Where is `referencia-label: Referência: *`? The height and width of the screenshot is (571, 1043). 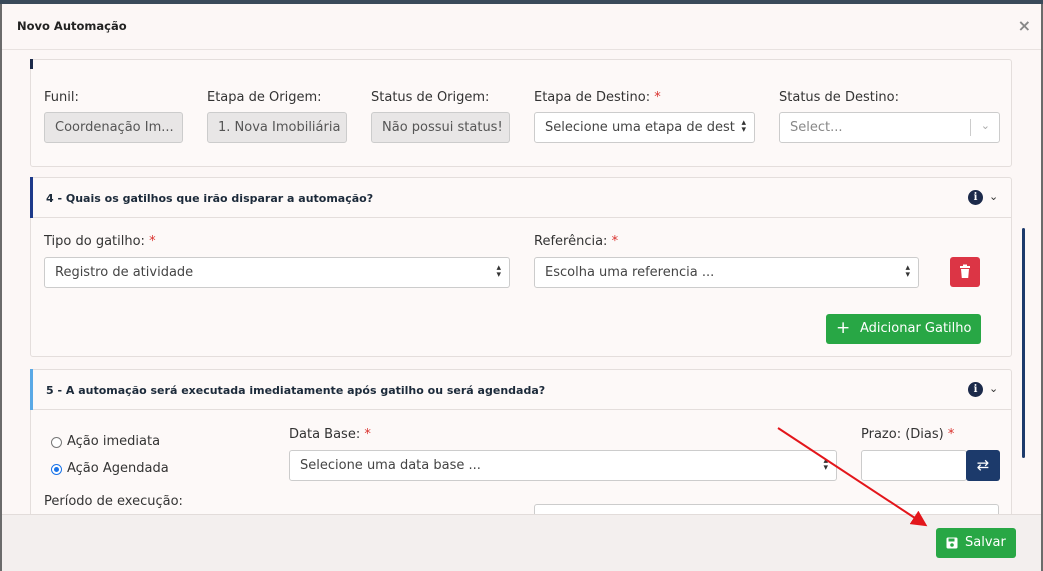 referencia-label: Referência: * is located at coordinates (576, 241).